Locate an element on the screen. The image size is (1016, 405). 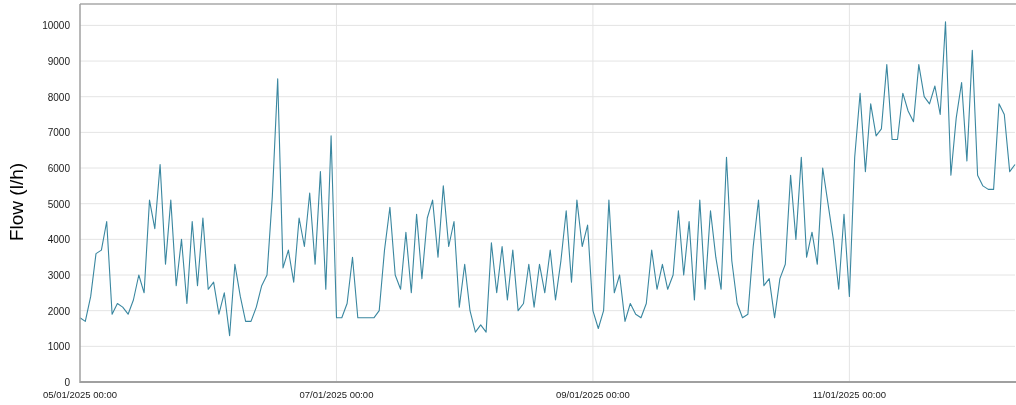
y-tick-label: 4000 is located at coordinates (58, 240).